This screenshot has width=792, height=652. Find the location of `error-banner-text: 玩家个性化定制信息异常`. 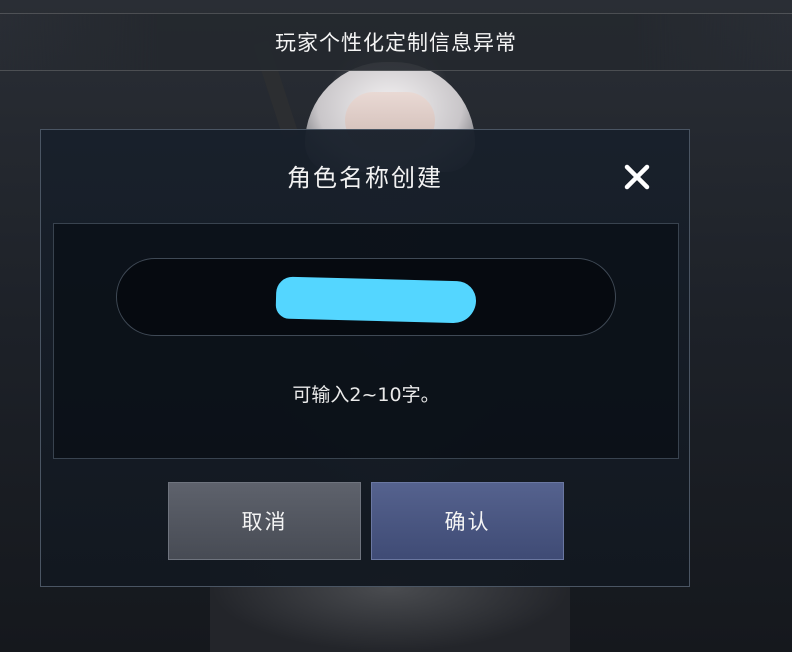

error-banner-text: 玩家个性化定制信息异常 is located at coordinates (396, 43).